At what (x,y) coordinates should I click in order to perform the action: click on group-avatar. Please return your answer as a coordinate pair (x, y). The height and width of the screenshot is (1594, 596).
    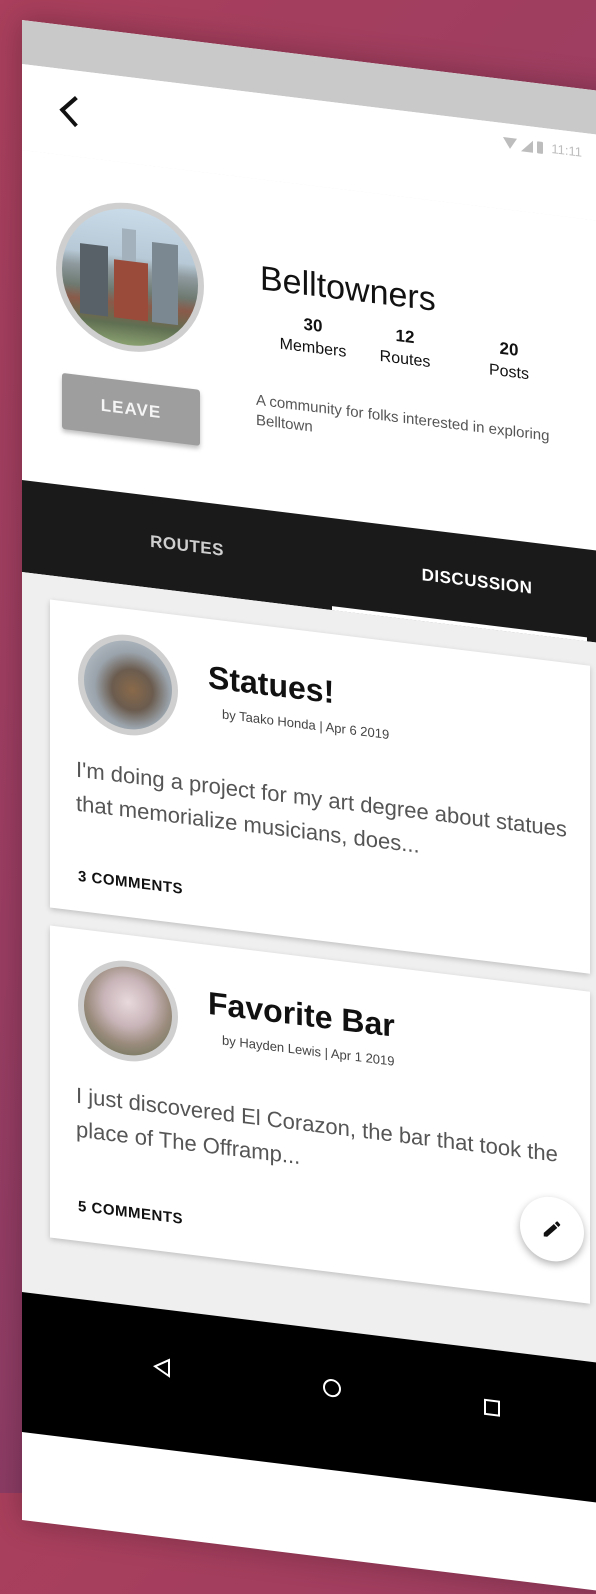
    Looking at the image, I should click on (130, 277).